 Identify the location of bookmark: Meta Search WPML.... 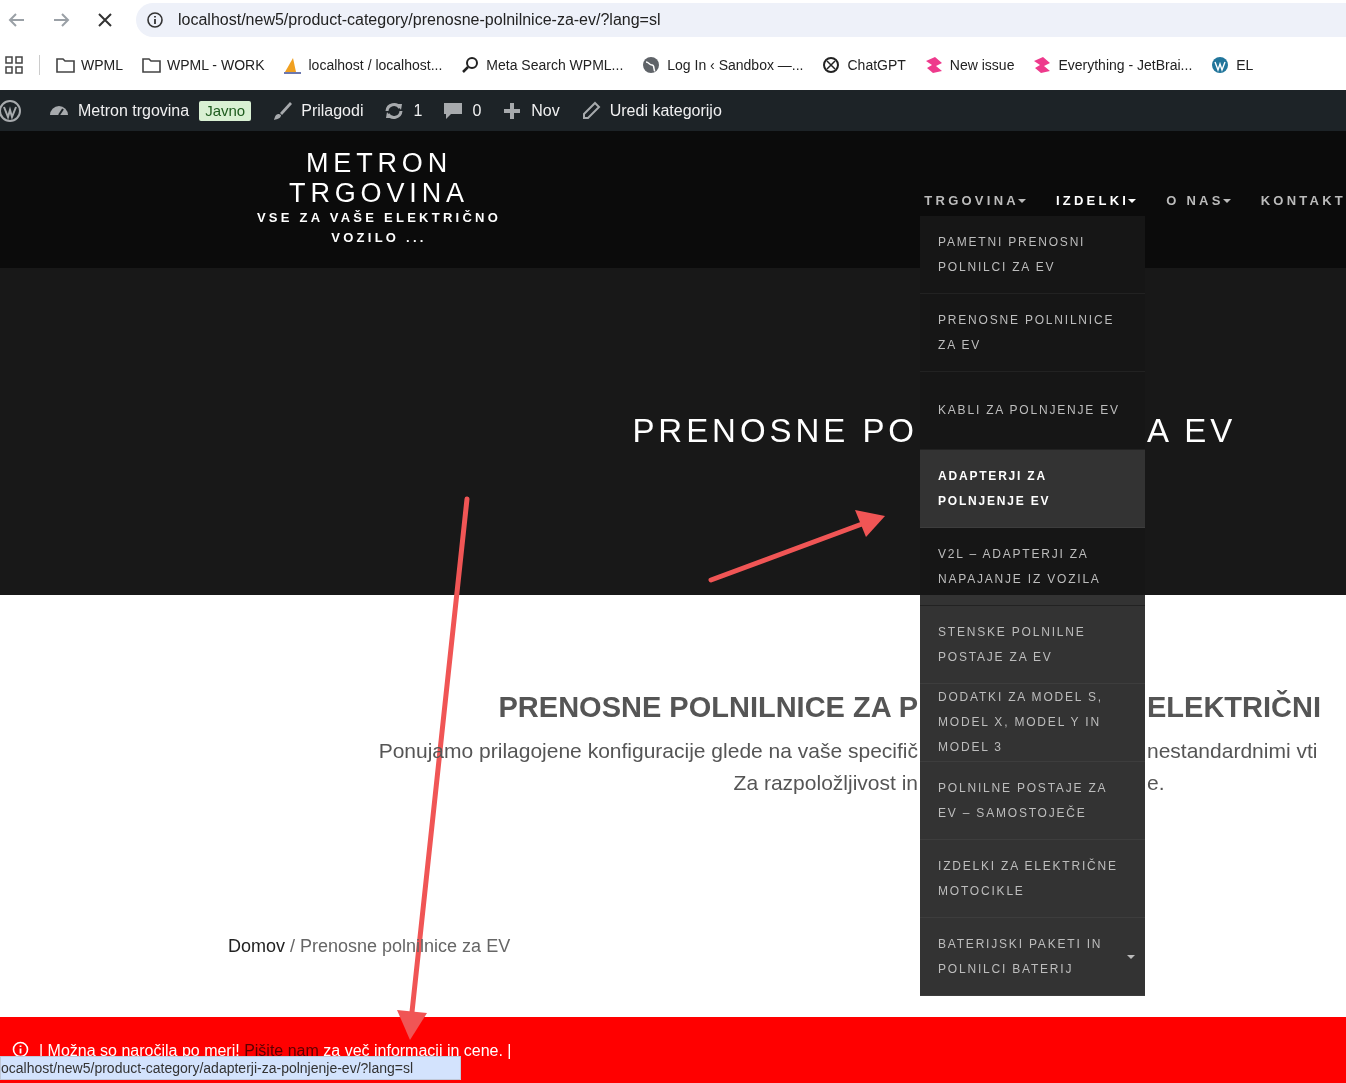
(542, 65).